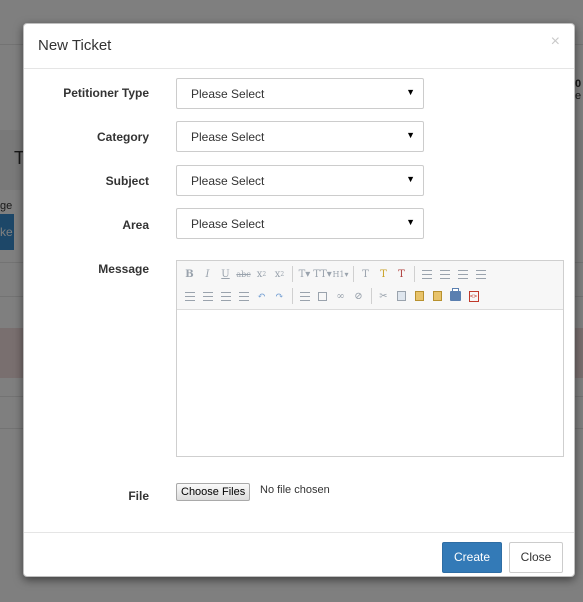 The width and height of the screenshot is (583, 602). What do you see at coordinates (300, 223) in the screenshot?
I see `area-select: Please Select ▼` at bounding box center [300, 223].